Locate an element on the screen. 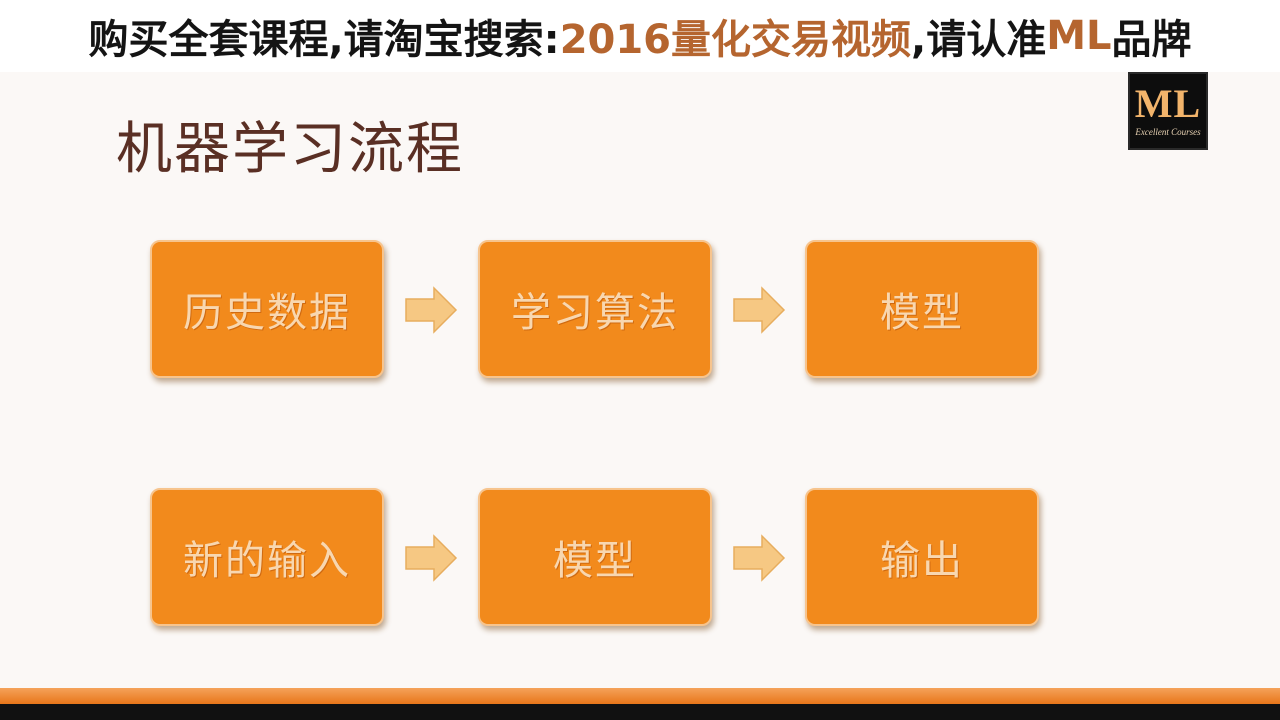  flow-box-label: 学习算法 is located at coordinates (595, 313).